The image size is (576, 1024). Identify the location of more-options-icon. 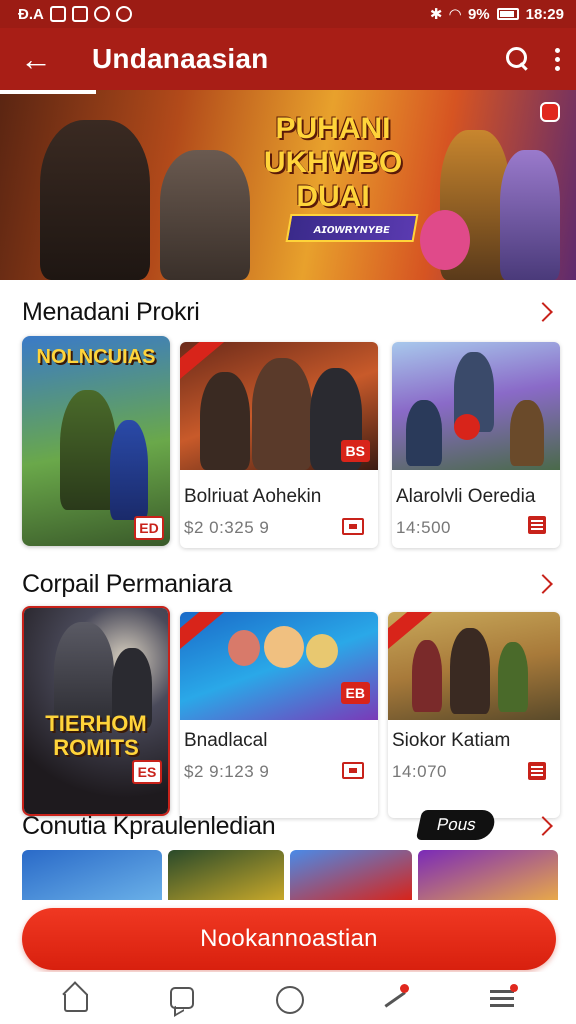
(557, 59).